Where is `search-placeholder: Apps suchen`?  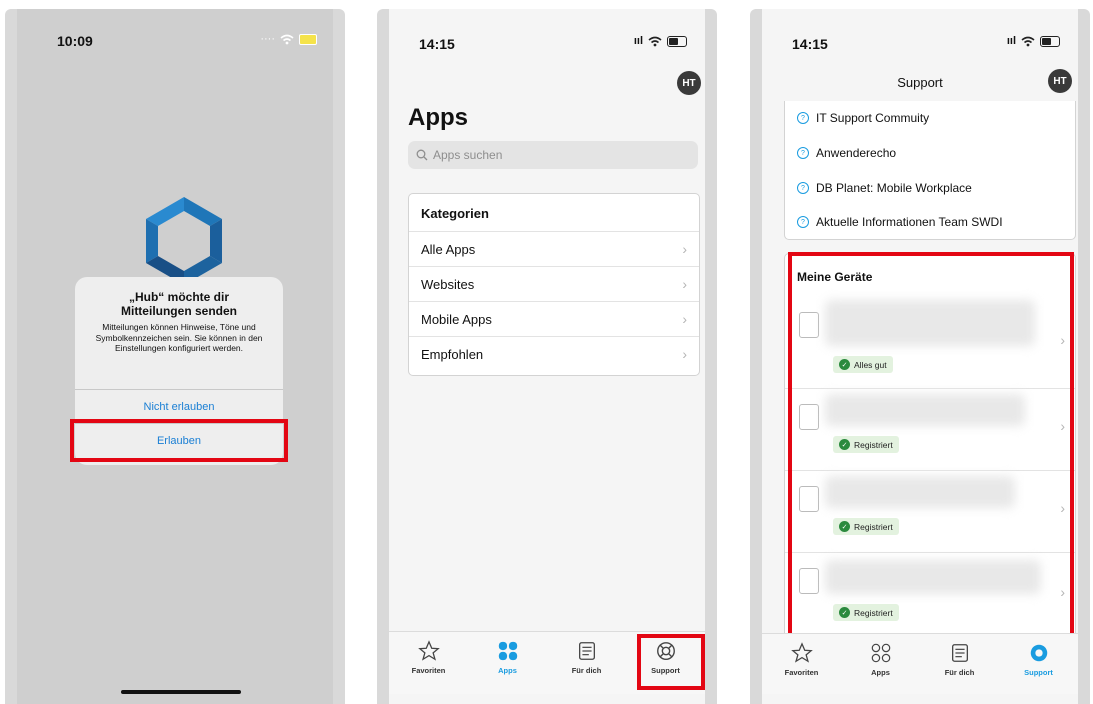
search-placeholder: Apps suchen is located at coordinates (468, 155).